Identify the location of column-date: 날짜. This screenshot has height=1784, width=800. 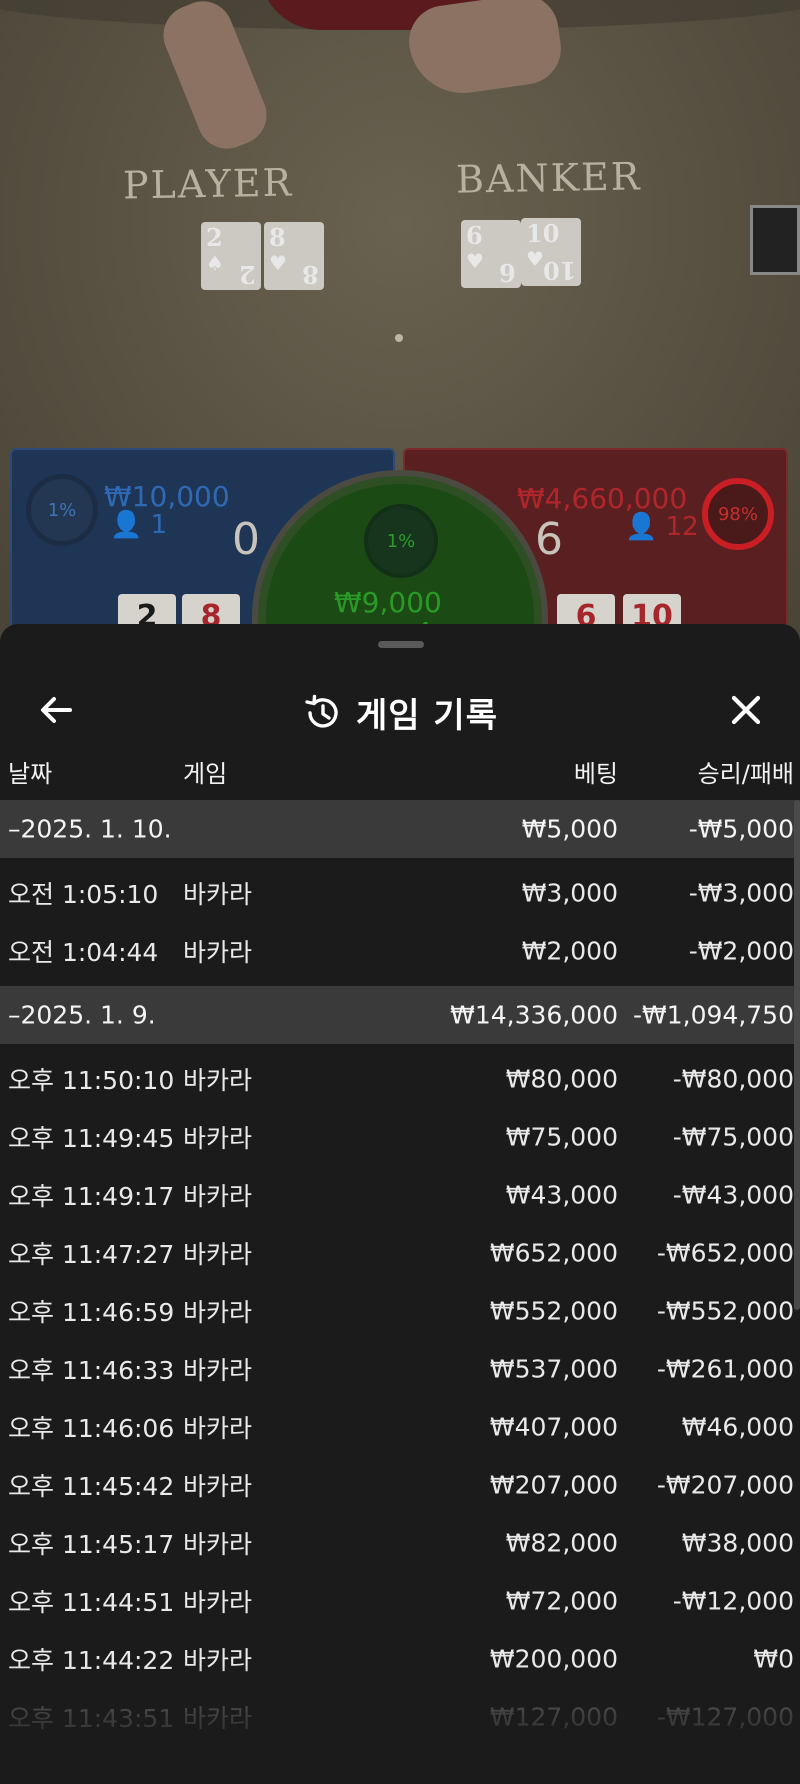
(30, 774).